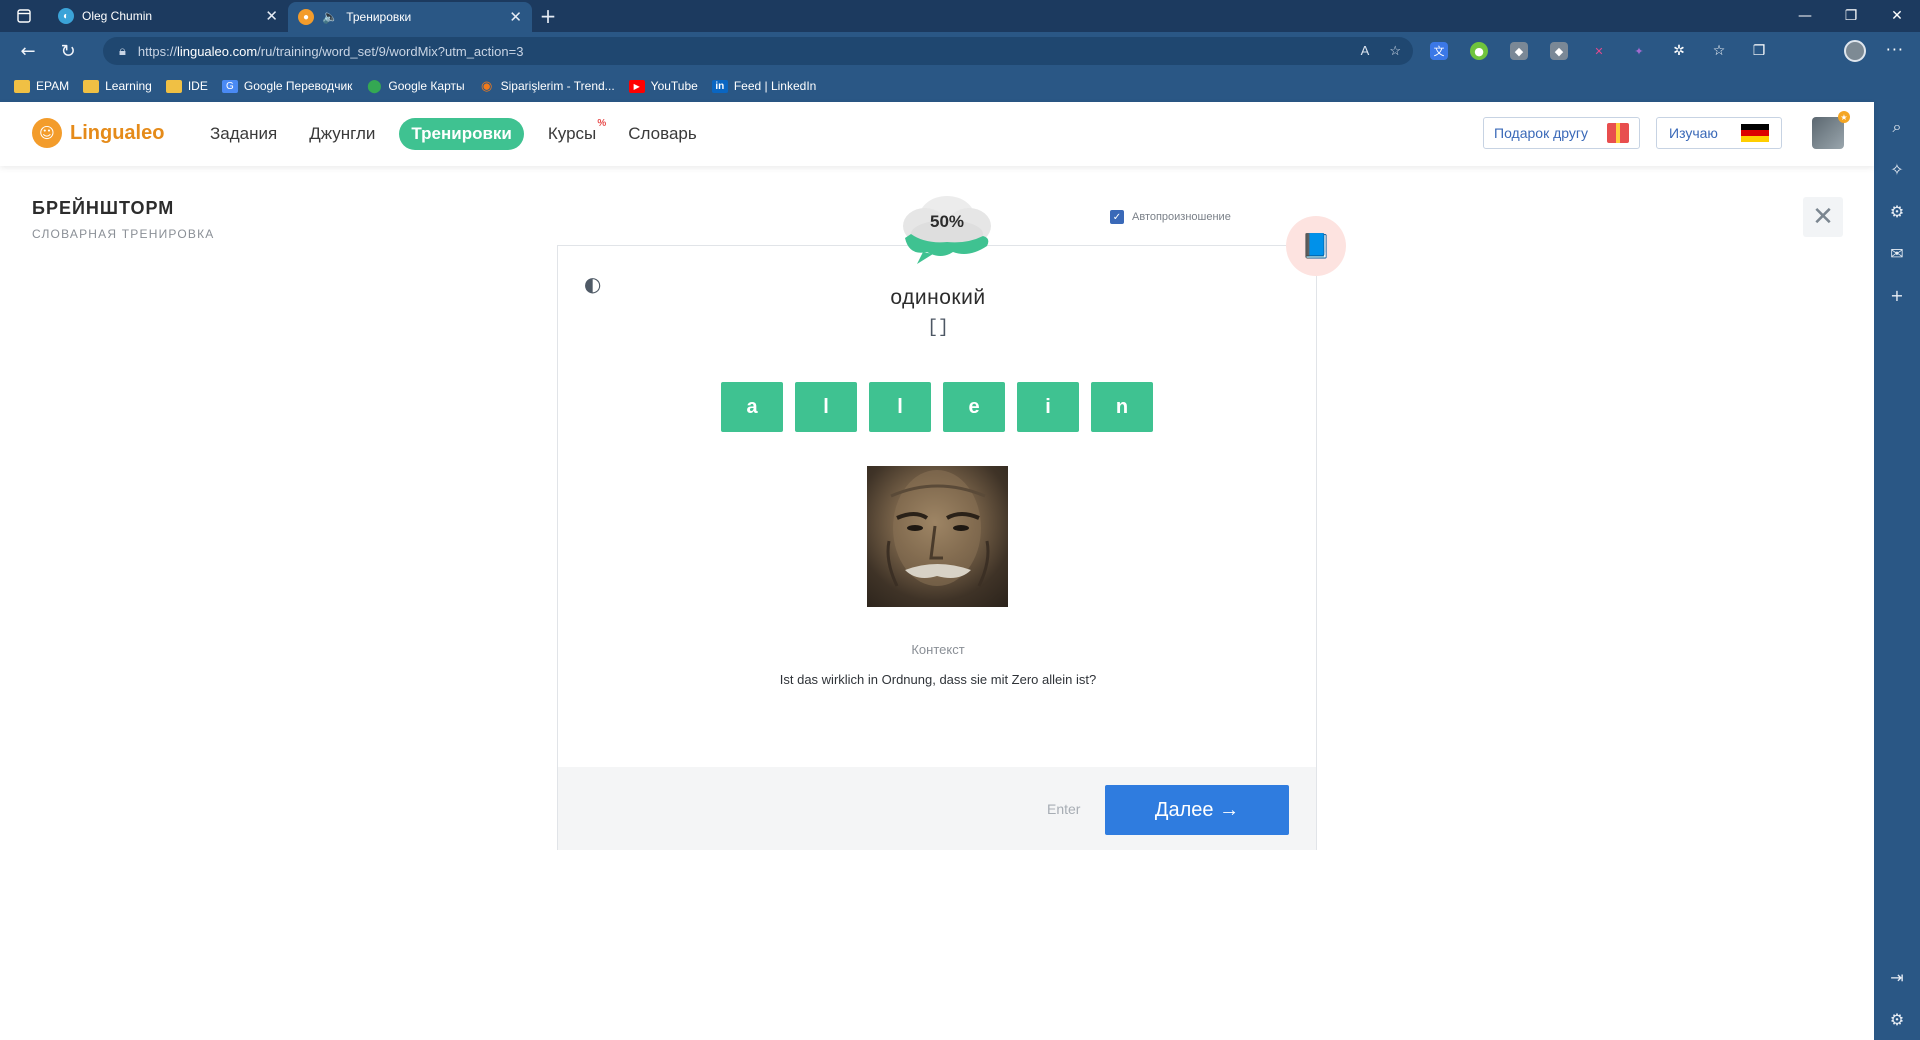 The width and height of the screenshot is (1920, 1040). What do you see at coordinates (47, 133) in the screenshot?
I see `lion-logo-icon: ☺` at bounding box center [47, 133].